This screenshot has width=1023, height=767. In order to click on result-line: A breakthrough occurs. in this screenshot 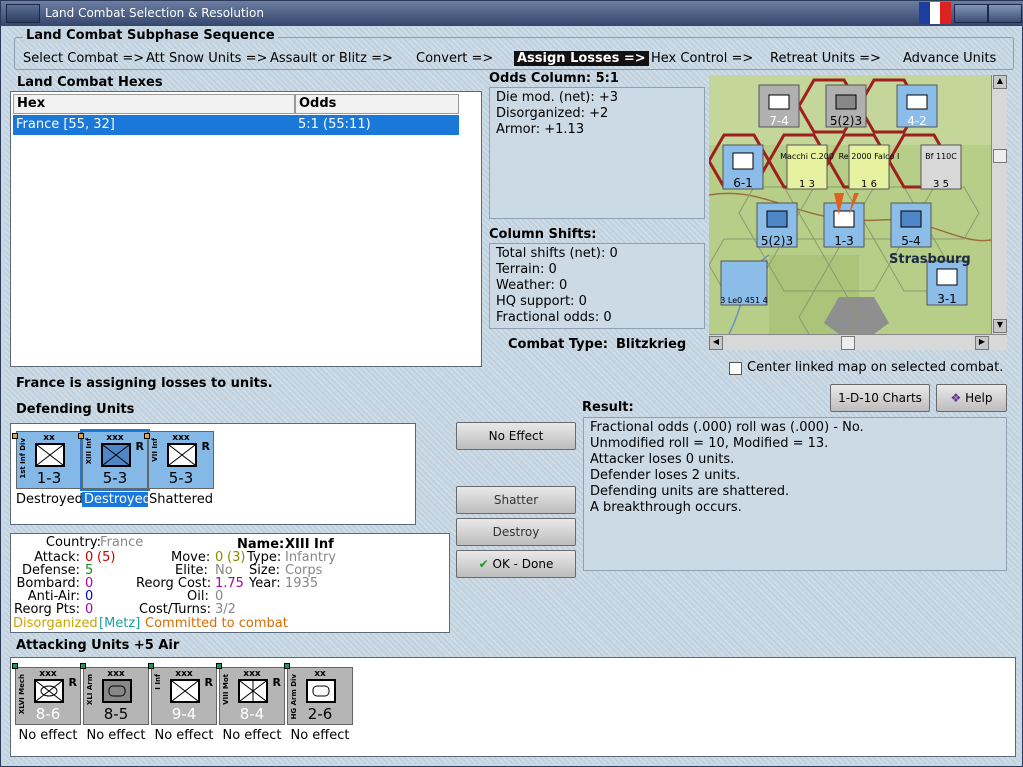, I will do `click(666, 507)`.